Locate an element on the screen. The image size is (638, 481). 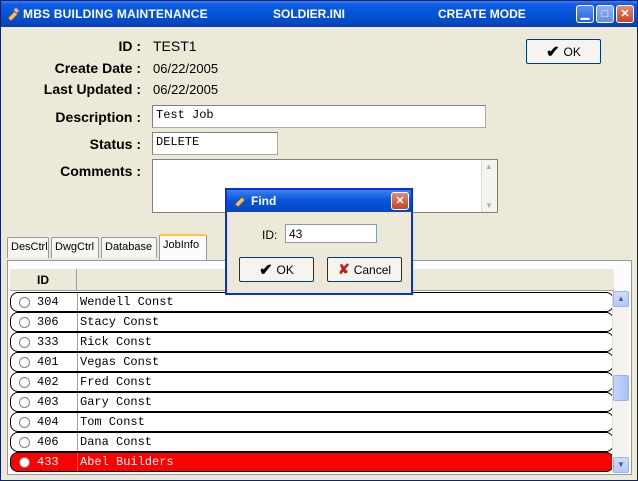
row-id: 306 is located at coordinates (48, 322).